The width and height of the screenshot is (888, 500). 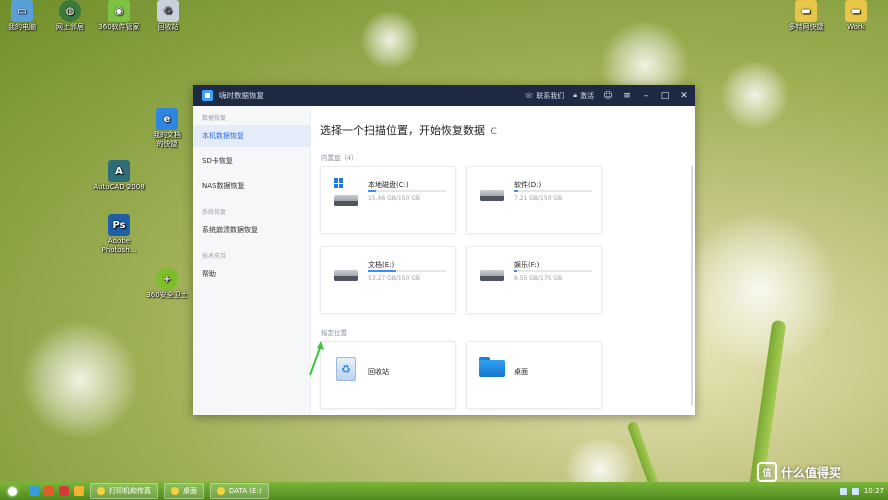 I want to click on desktop-icon-recycle-bin: ♻ 回收站, so click(x=168, y=16).